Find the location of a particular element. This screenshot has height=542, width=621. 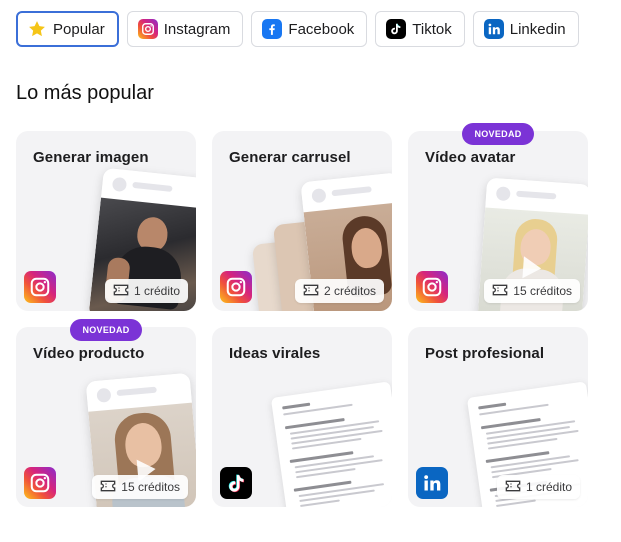

credits-badge: 2 créditos is located at coordinates (339, 291).